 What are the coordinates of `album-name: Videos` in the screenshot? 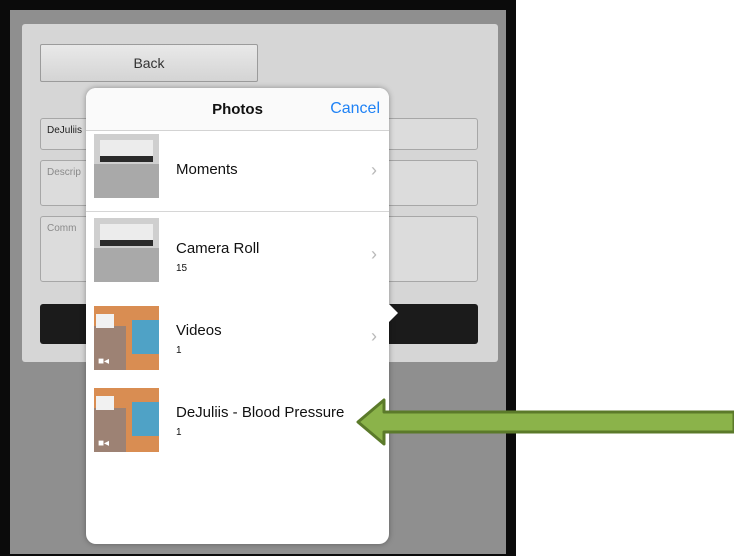 It's located at (199, 330).